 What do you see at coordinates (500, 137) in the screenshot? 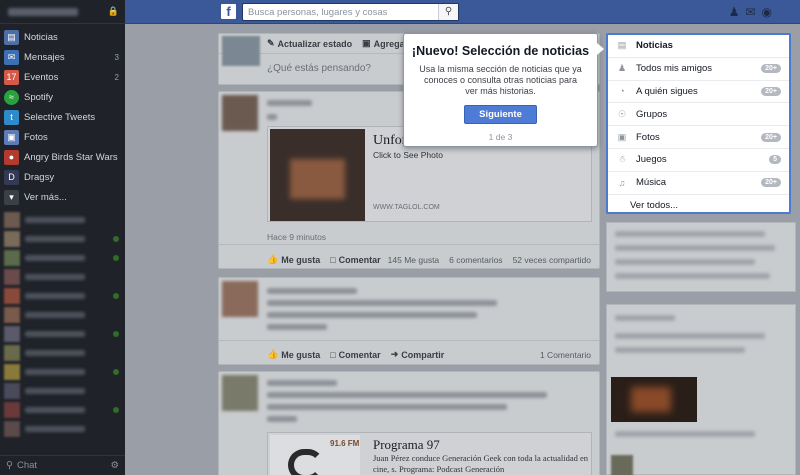
I see `step-indicator: 1 de 3` at bounding box center [500, 137].